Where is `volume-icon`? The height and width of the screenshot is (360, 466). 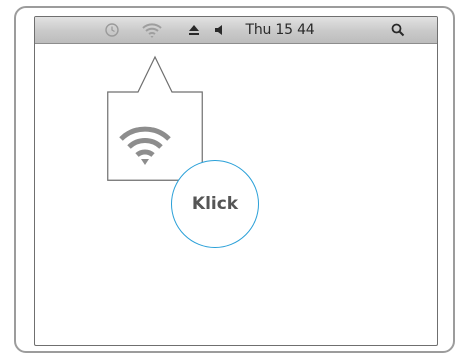
volume-icon is located at coordinates (220, 30).